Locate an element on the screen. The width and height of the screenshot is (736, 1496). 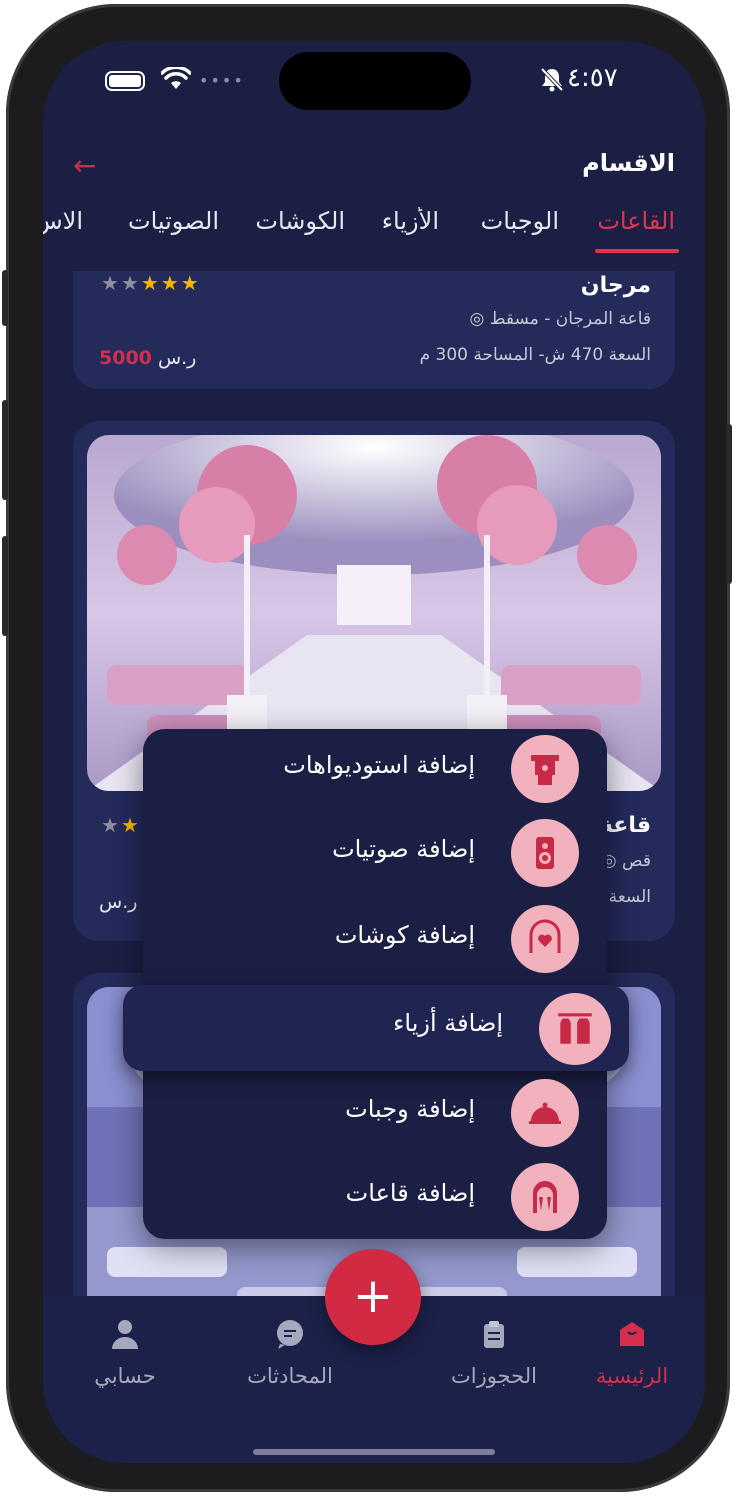
nav-chats-label: المحادثات is located at coordinates (290, 1376).